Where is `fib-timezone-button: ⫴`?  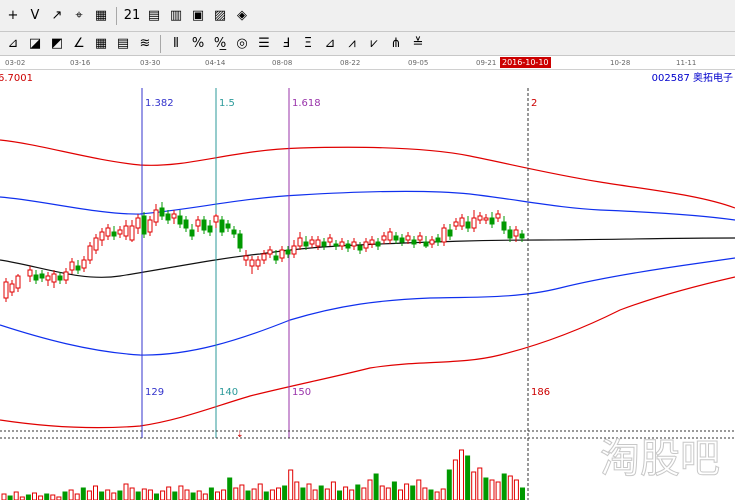 fib-timezone-button: ⫴ is located at coordinates (176, 44).